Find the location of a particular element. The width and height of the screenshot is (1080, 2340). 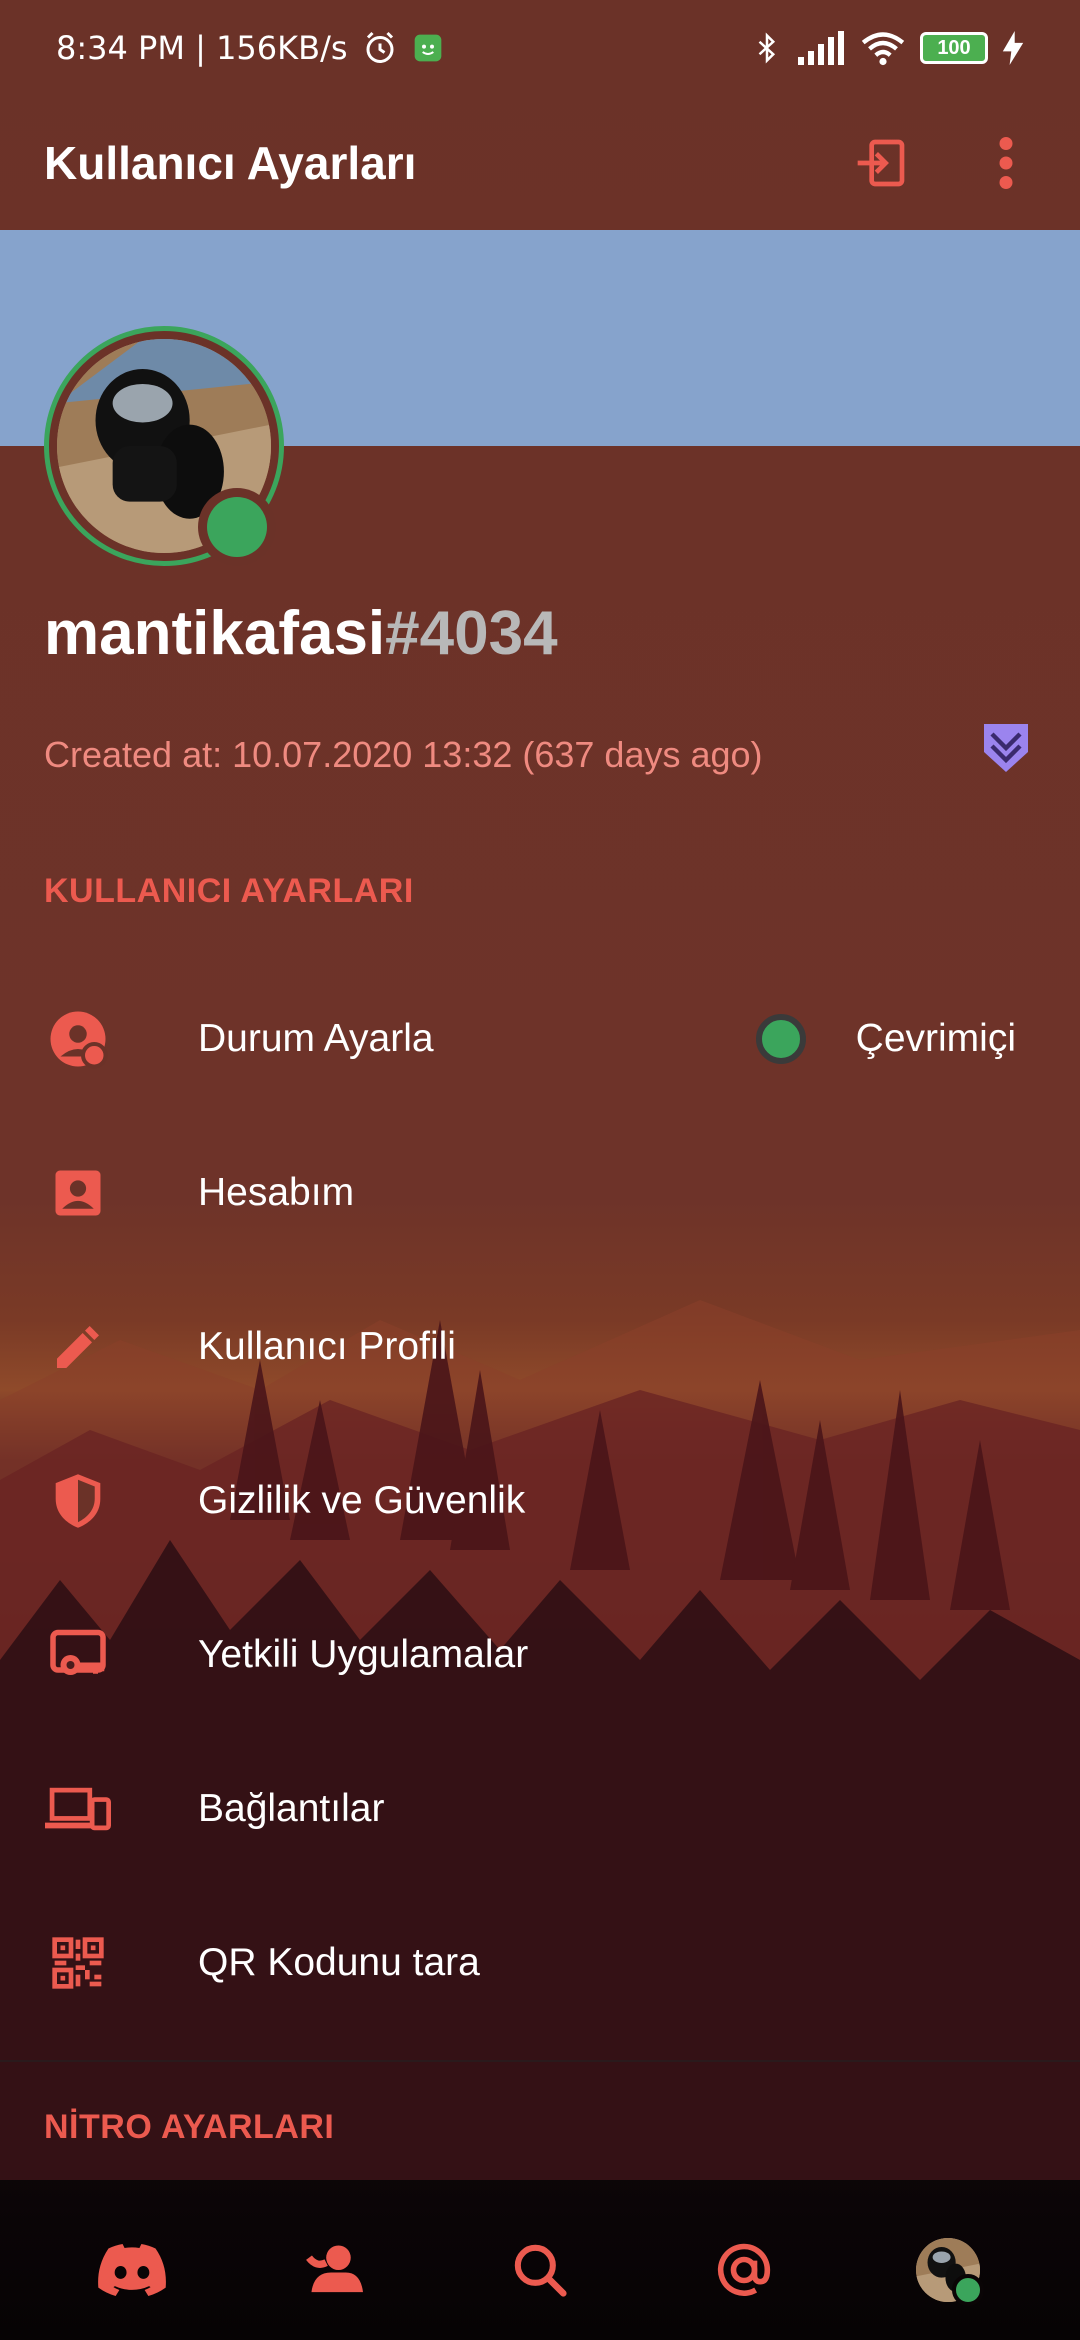

more-options-button is located at coordinates (1006, 163).